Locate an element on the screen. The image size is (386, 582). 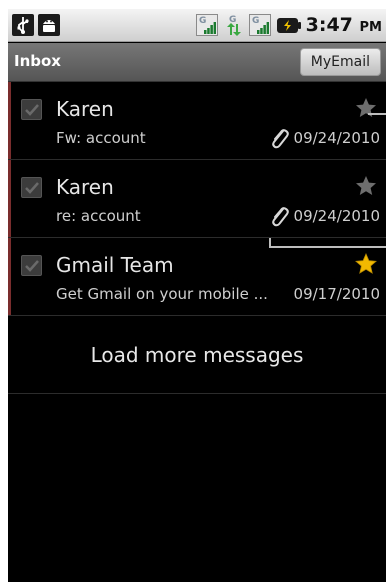
title-bar: Inbox MyEmail is located at coordinates (197, 62).